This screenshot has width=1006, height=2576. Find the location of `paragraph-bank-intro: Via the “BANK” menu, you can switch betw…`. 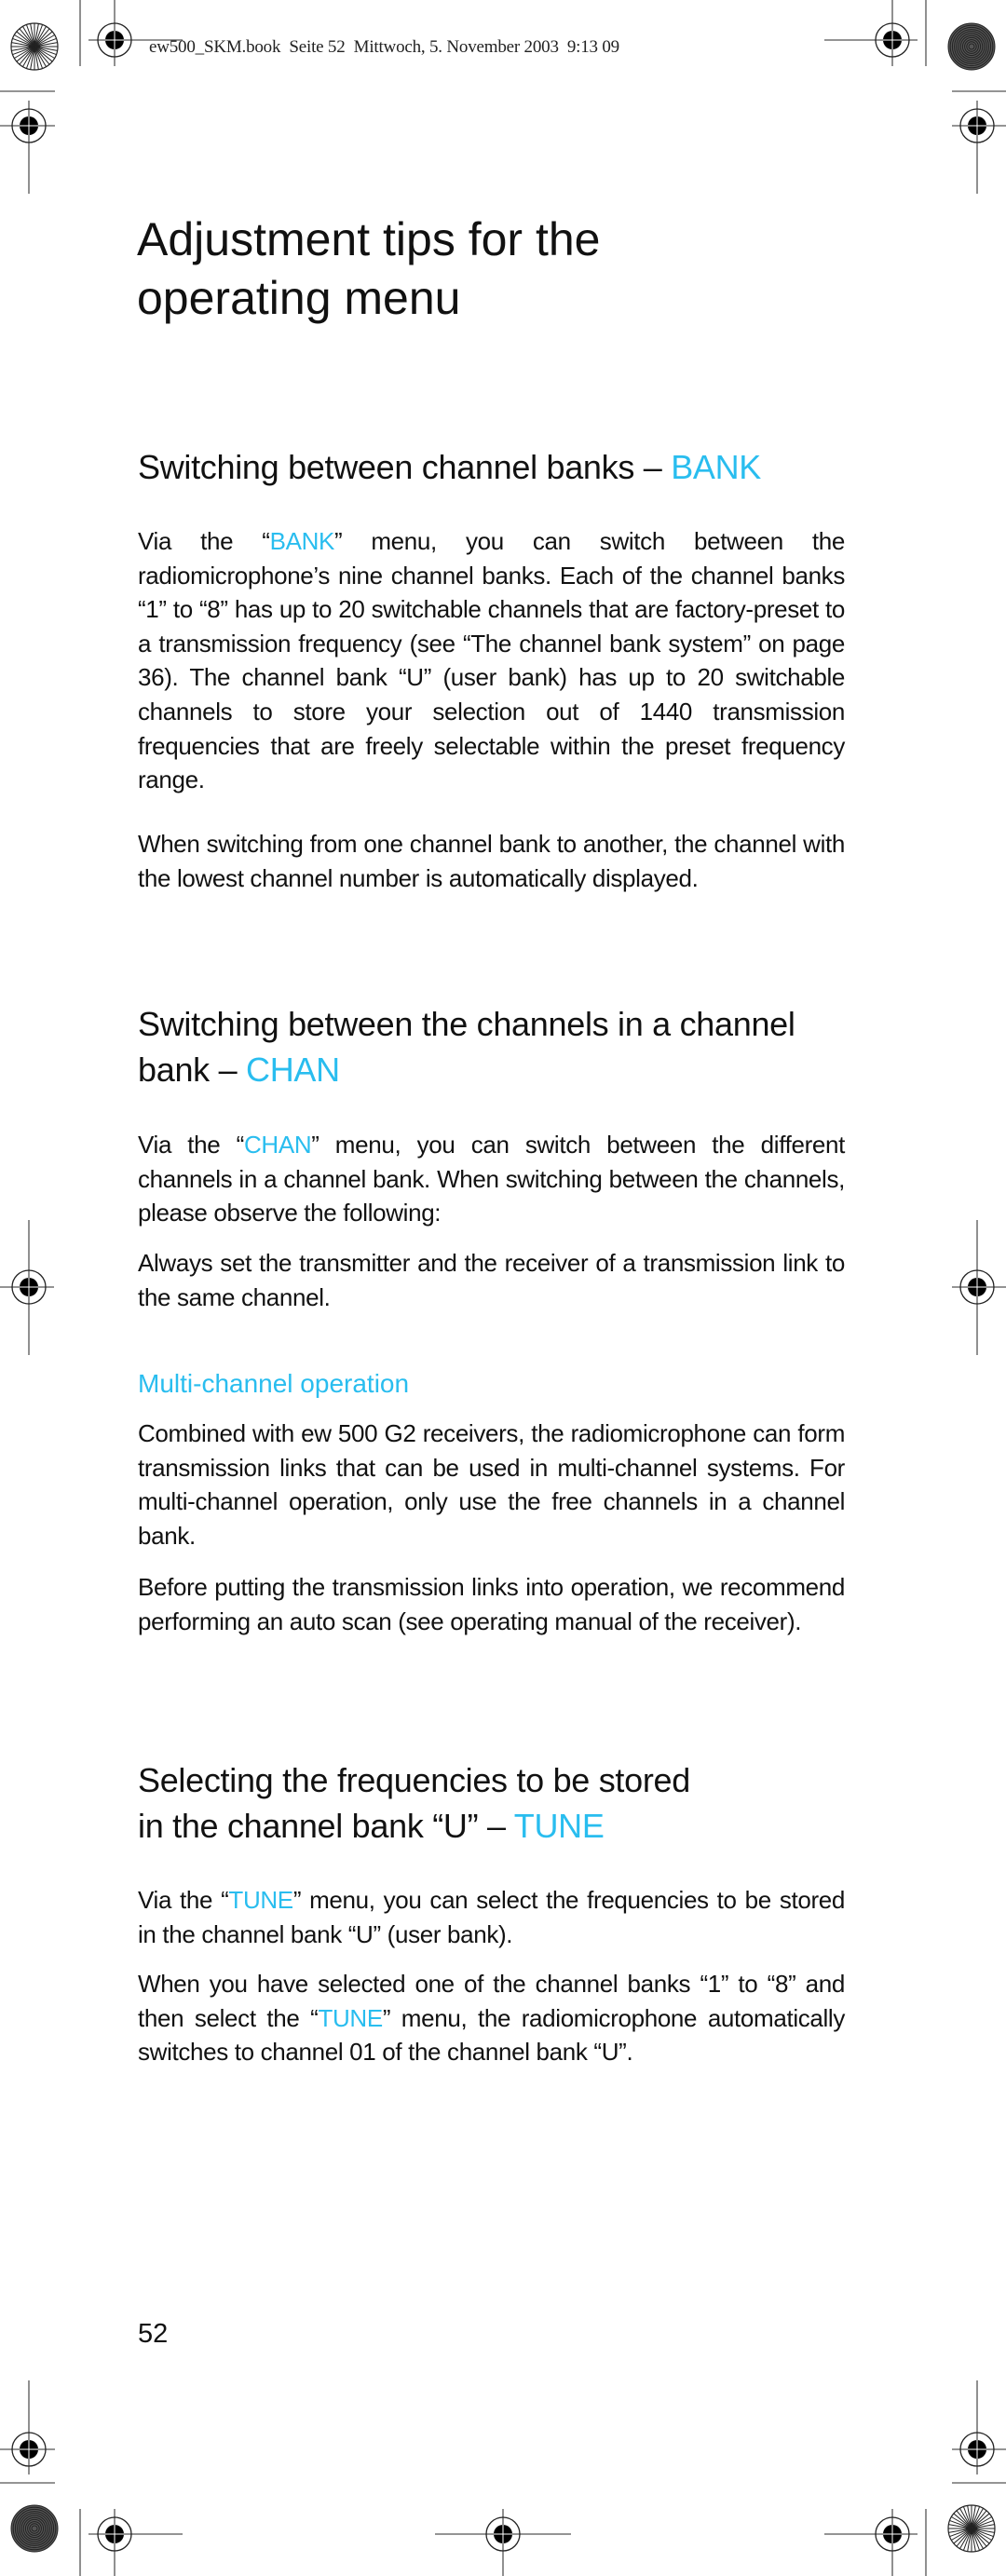

paragraph-bank-intro: Via the “BANK” menu, you can switch betw… is located at coordinates (491, 660).